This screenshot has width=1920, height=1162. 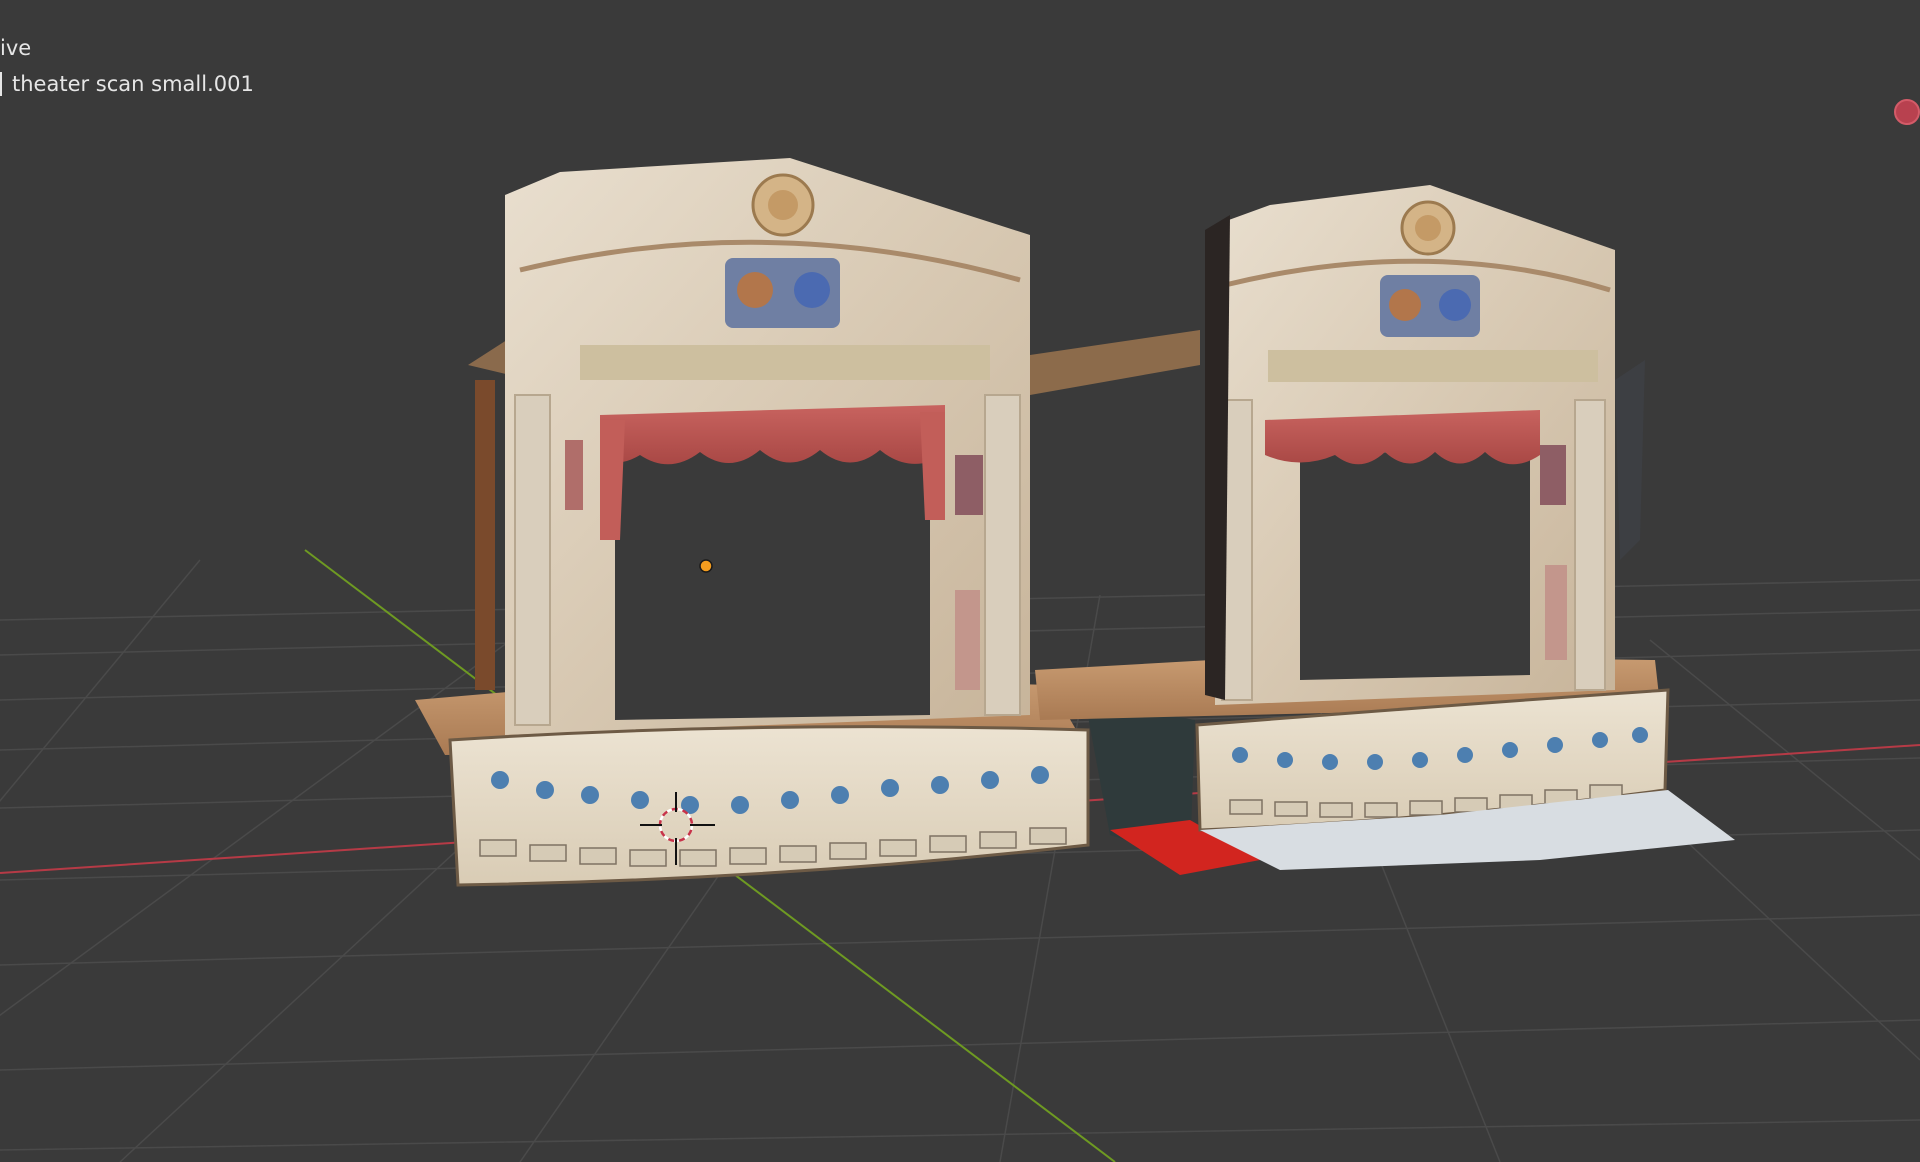 What do you see at coordinates (1, 84) in the screenshot?
I see `separator` at bounding box center [1, 84].